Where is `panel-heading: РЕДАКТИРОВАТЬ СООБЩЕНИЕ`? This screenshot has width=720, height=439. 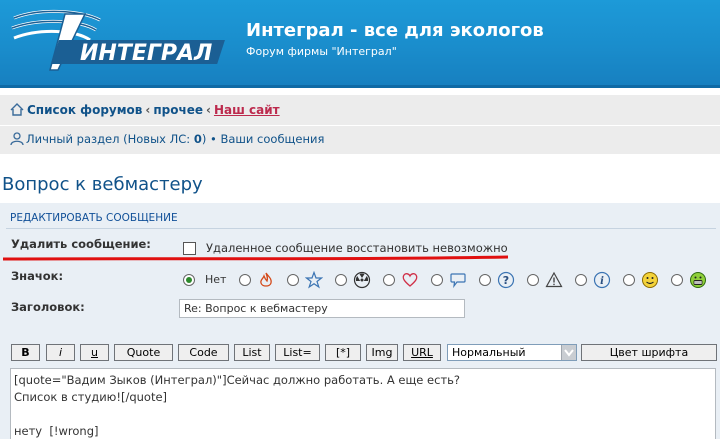 panel-heading: РЕДАКТИРОВАТЬ СООБЩЕНИЕ is located at coordinates (94, 218).